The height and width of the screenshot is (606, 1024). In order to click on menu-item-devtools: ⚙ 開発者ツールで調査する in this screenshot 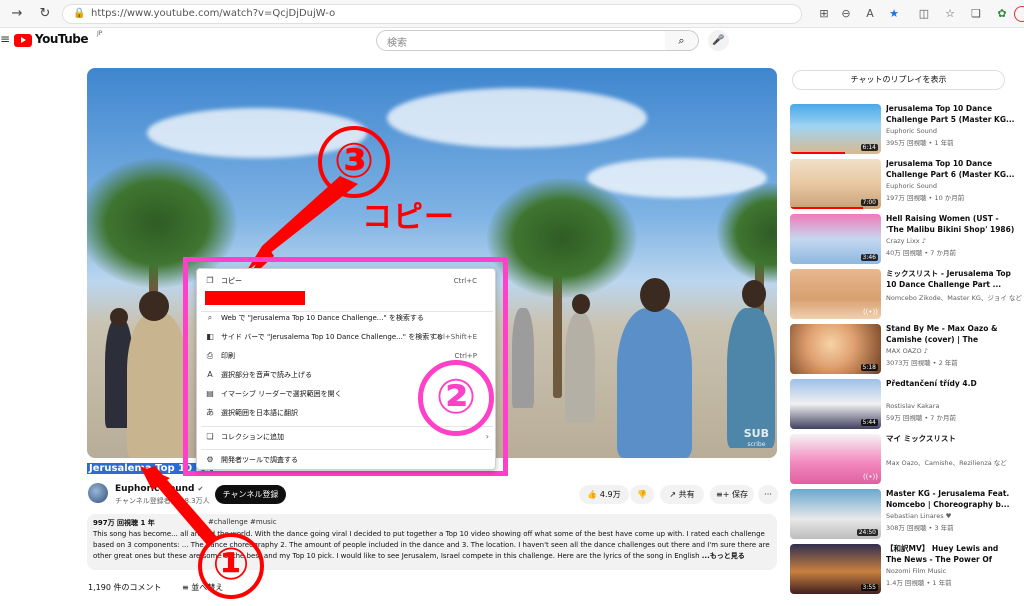, I will do `click(347, 460)`.